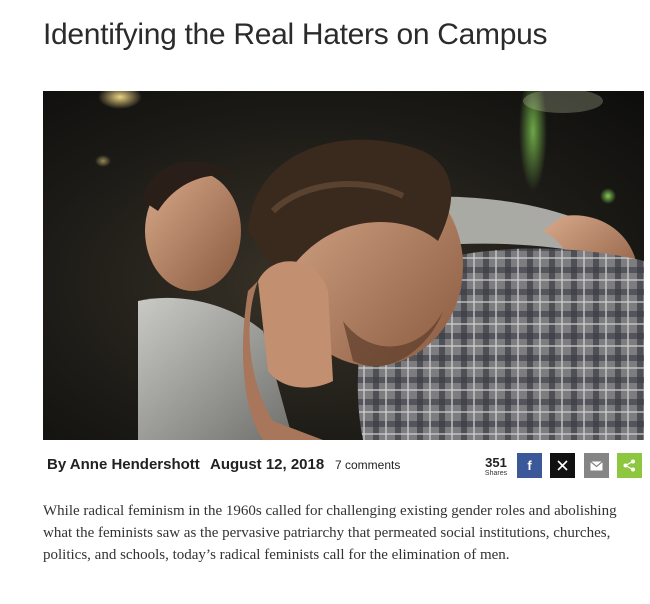  I want to click on x-share-button, so click(562, 465).